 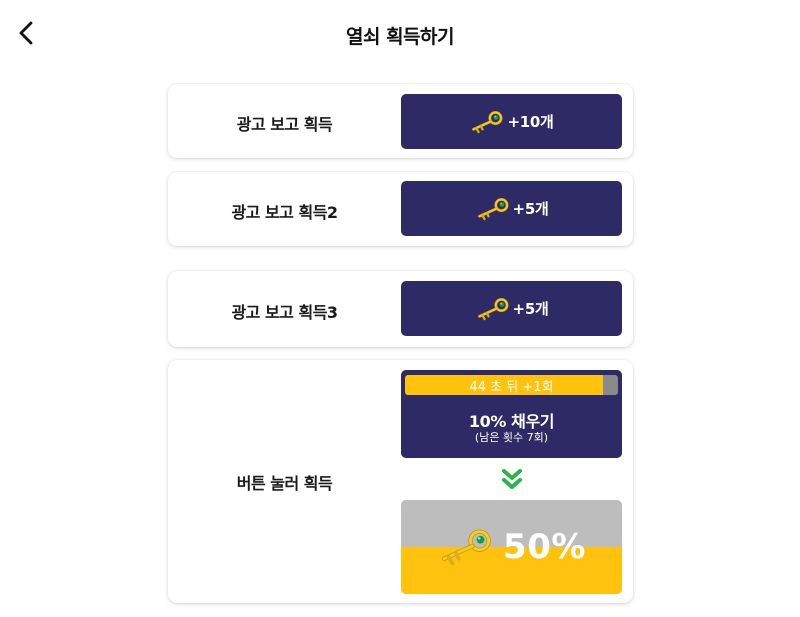 I want to click on watch-ad-button-1: +10개, so click(x=511, y=121).